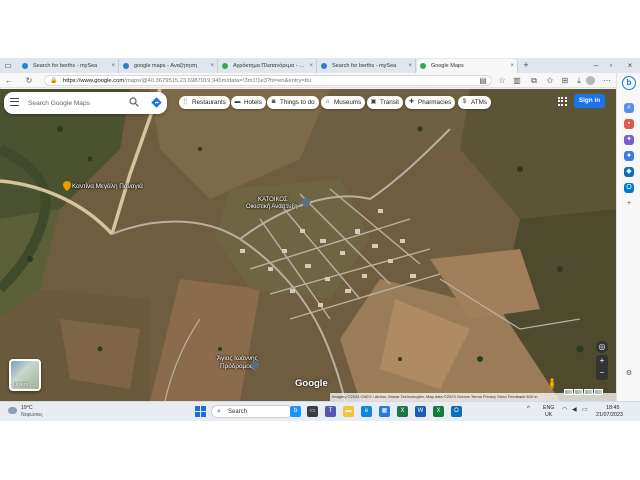 Image resolution: width=640 pixels, height=480 pixels. What do you see at coordinates (629, 204) in the screenshot?
I see `add-sidebar-app-icon: +` at bounding box center [629, 204].